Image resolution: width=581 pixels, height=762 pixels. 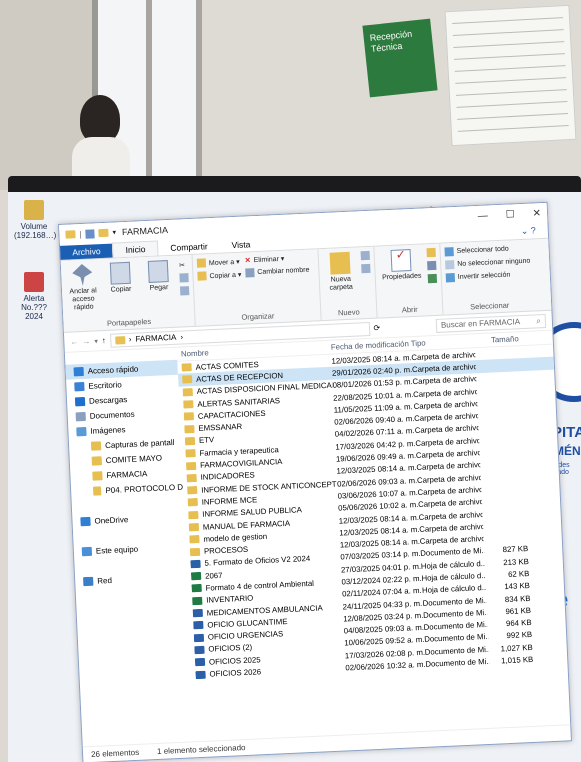 I want to click on properties-quick-icon, so click(x=90, y=233).